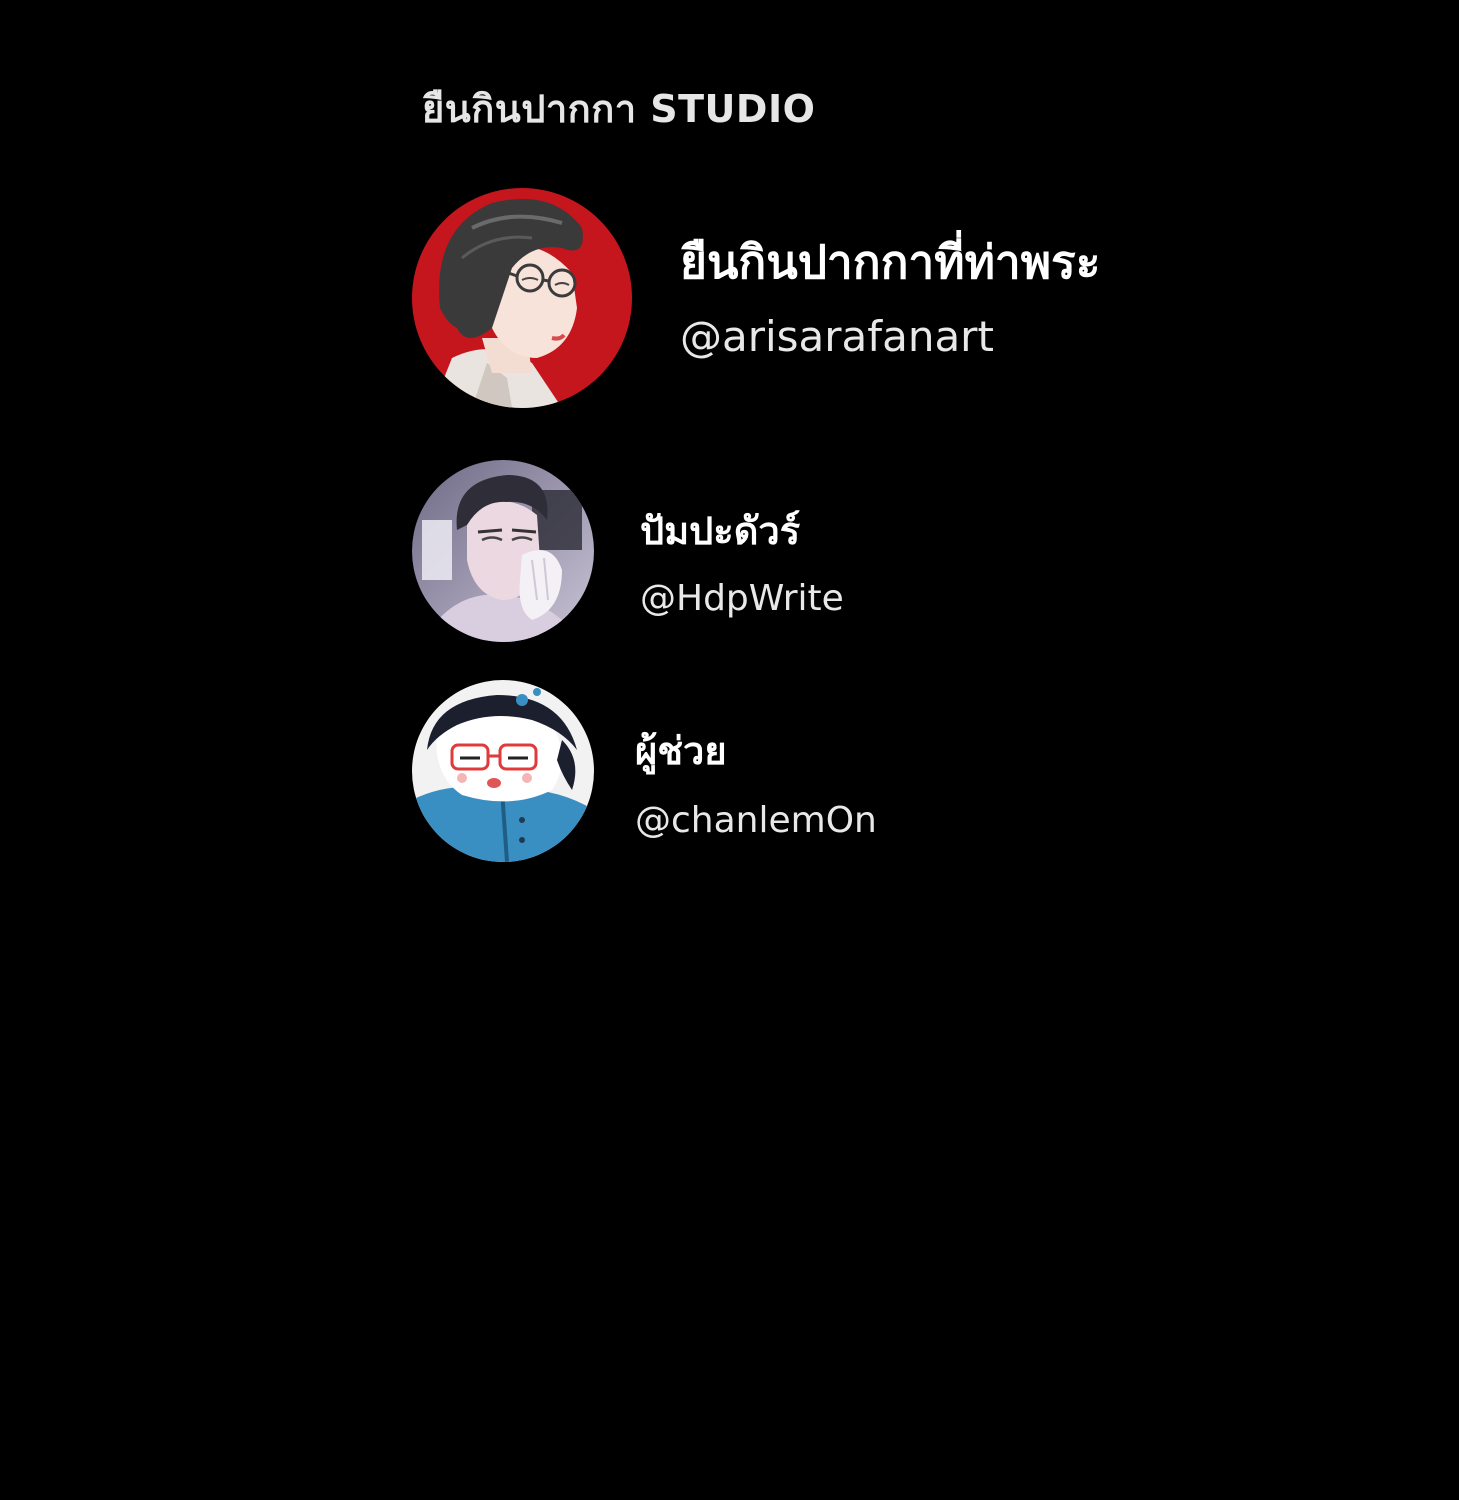 The height and width of the screenshot is (1500, 1459). I want to click on avatar-man-hand-on-face-icon, so click(503, 551).